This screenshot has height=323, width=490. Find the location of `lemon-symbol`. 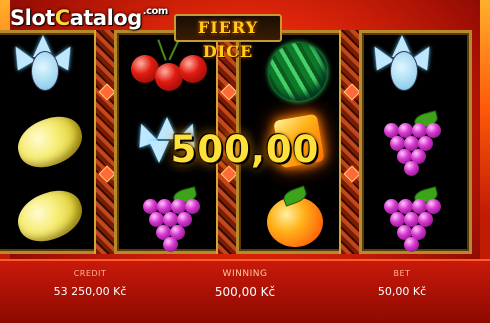

lemon-symbol is located at coordinates (54, 216).